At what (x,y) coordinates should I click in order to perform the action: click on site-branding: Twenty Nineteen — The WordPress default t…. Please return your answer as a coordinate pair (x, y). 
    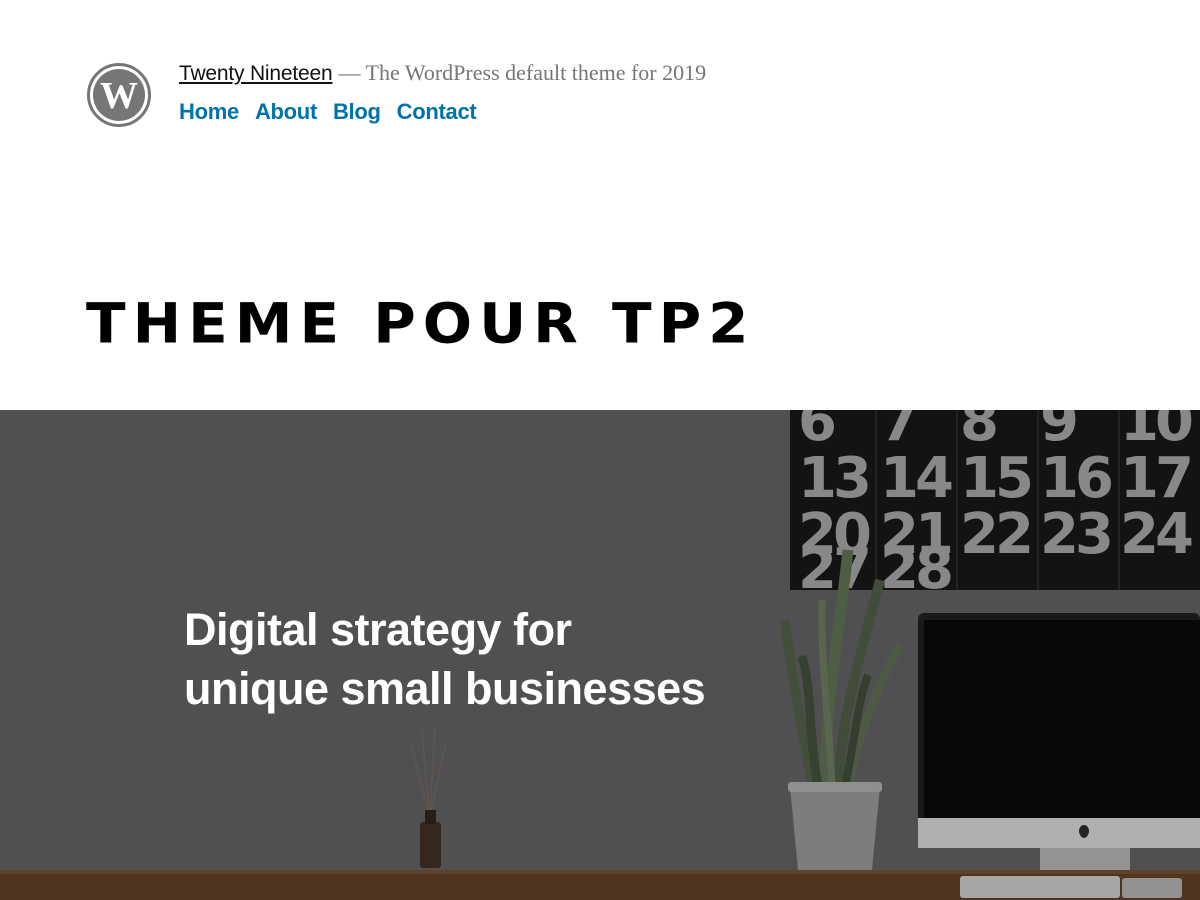
    Looking at the image, I should click on (442, 75).